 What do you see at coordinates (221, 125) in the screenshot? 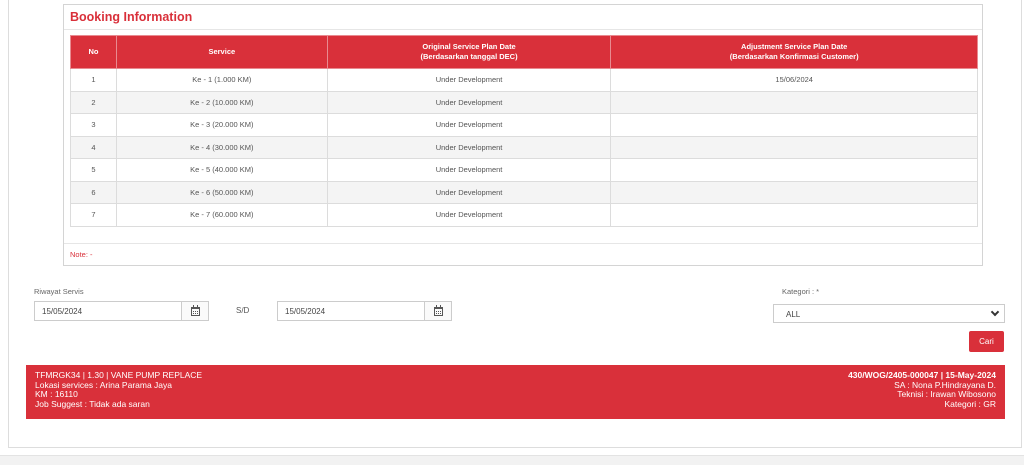
I see `row-service: Ke - 3 (20.000 KM)` at bounding box center [221, 125].